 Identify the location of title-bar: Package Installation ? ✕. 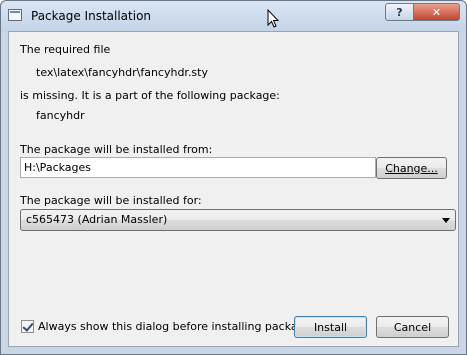
(233, 16).